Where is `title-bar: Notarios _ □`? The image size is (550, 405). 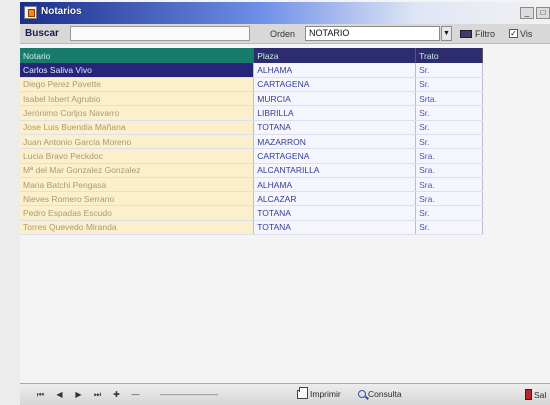
title-bar: Notarios _ □ is located at coordinates (285, 13).